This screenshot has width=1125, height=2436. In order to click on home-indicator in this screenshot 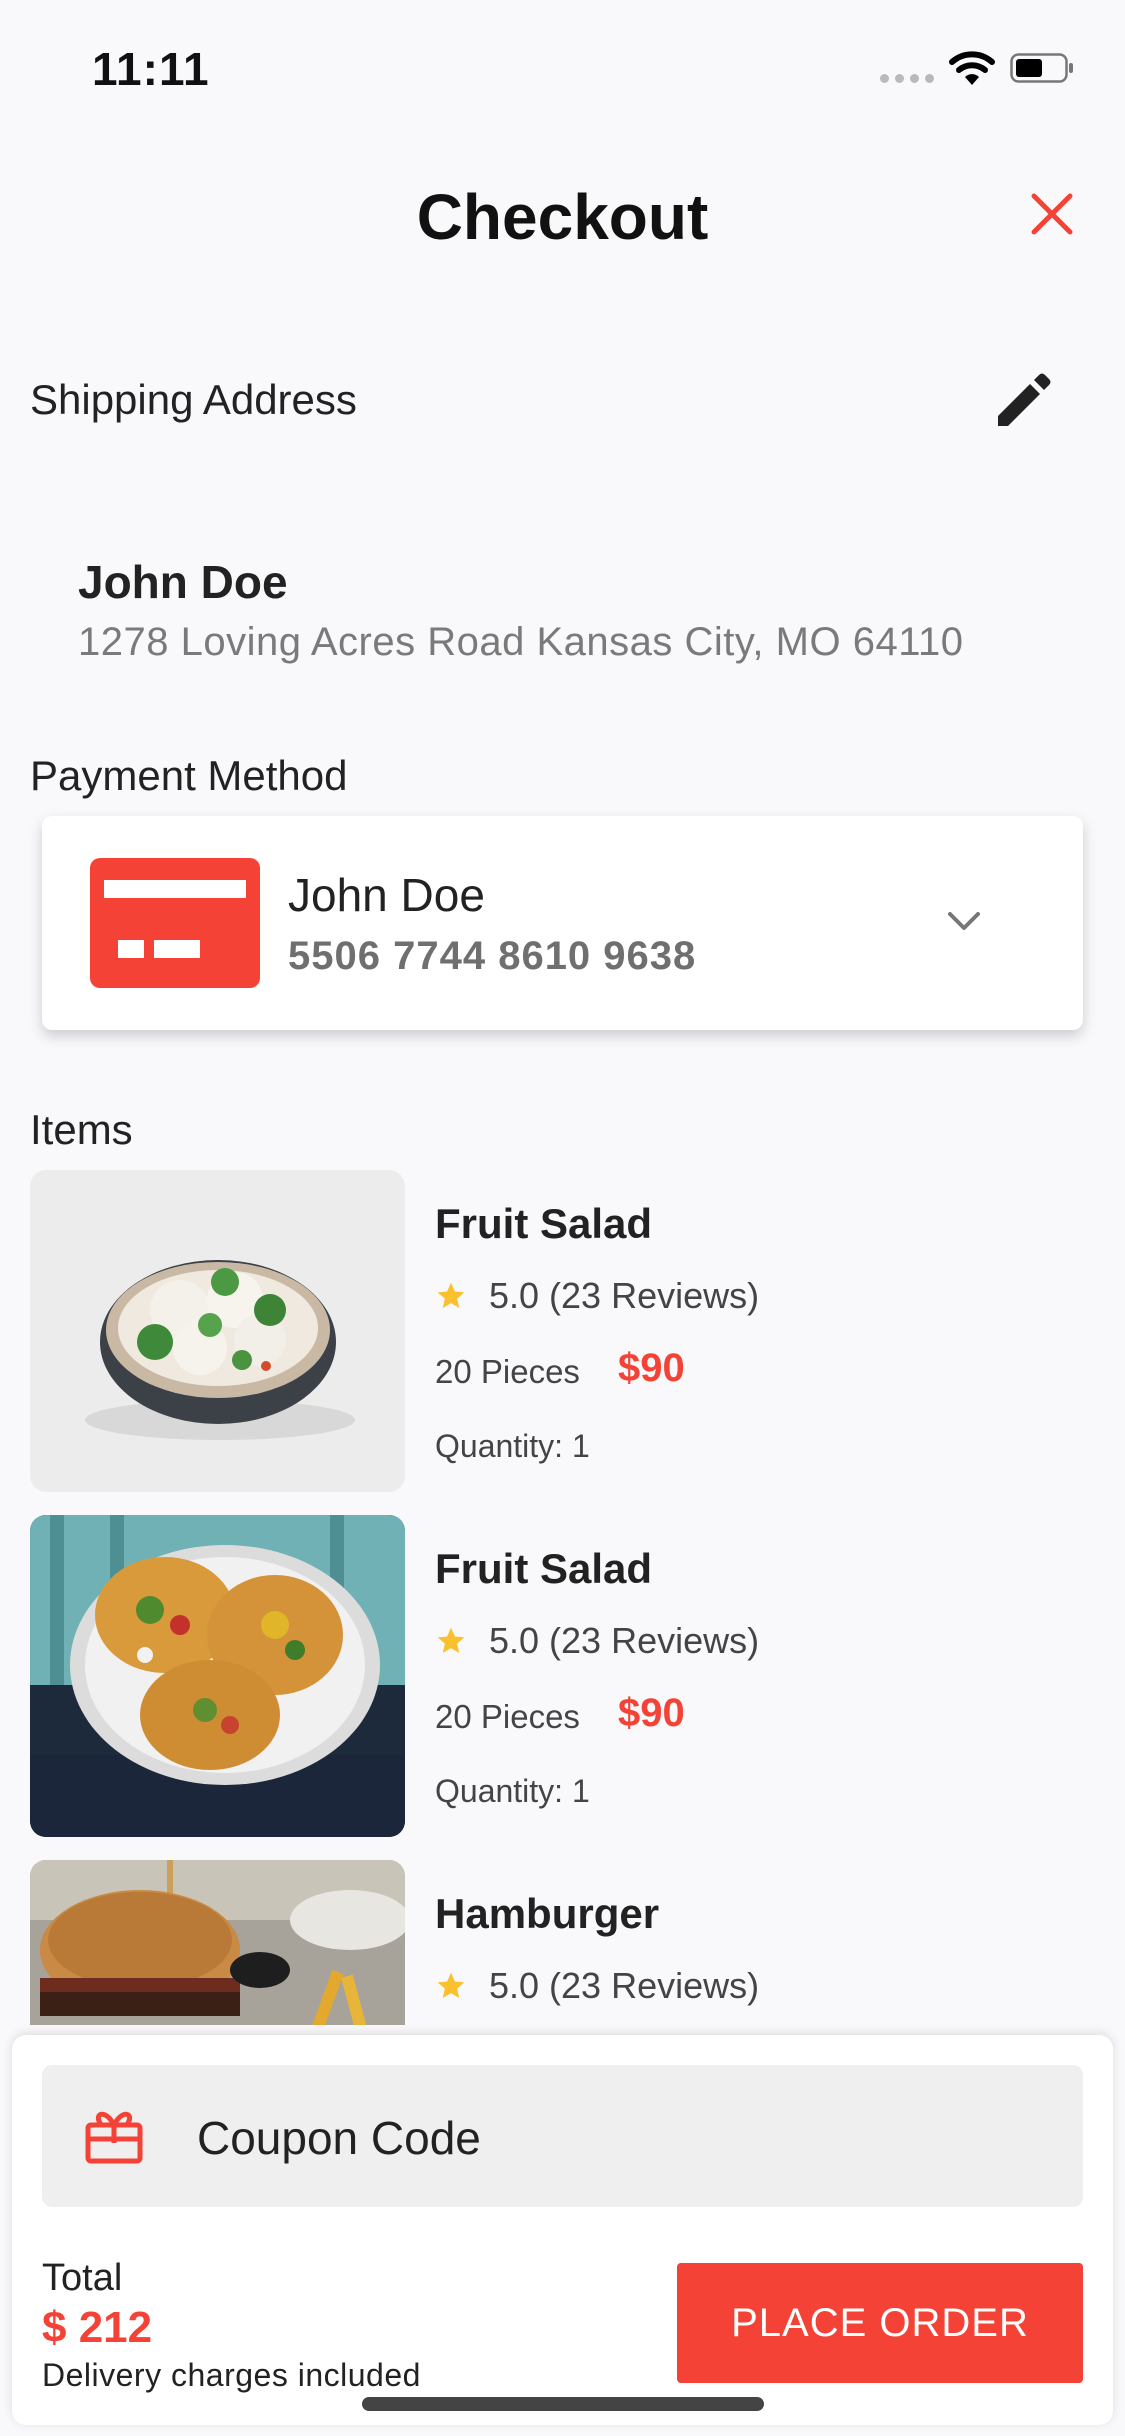, I will do `click(563, 2404)`.